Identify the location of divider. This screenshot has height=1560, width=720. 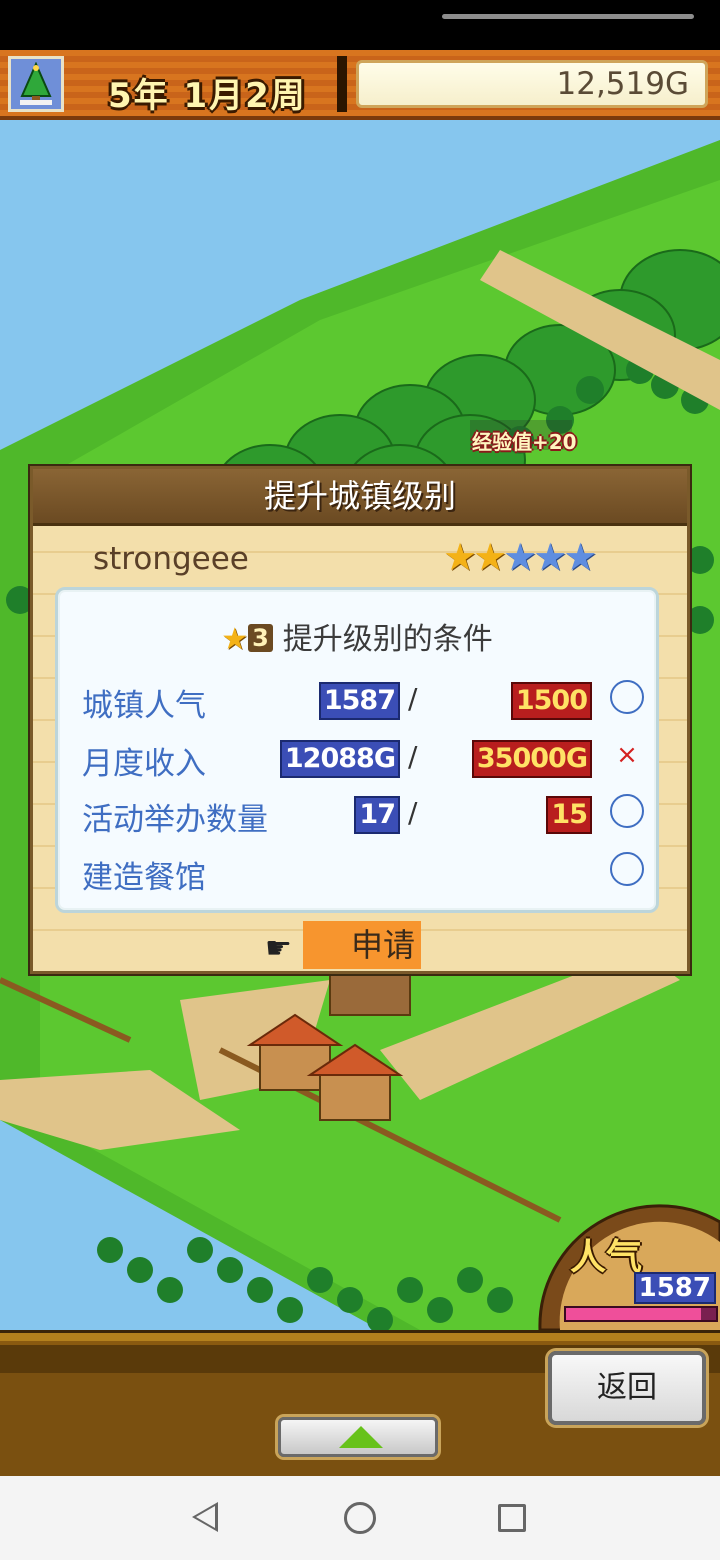
(342, 84).